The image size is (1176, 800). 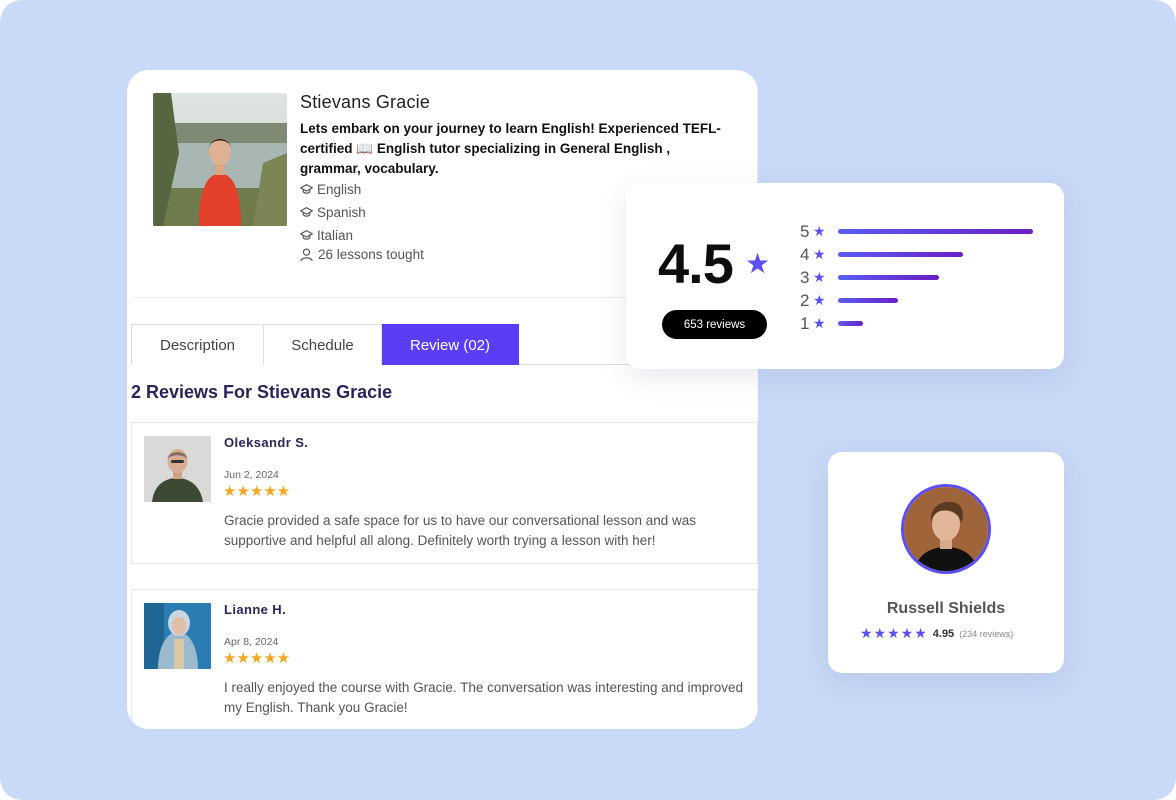 I want to click on distribution-row: 4 ★, so click(x=916, y=254).